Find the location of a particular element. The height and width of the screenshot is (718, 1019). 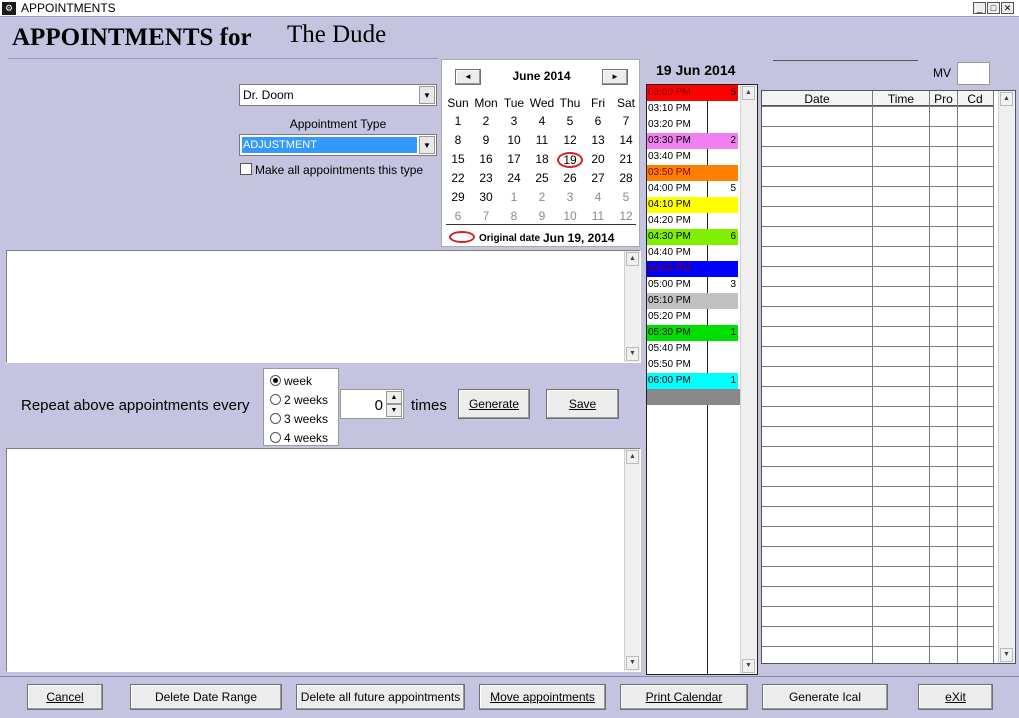

calendar-day: 15 is located at coordinates (458, 159).